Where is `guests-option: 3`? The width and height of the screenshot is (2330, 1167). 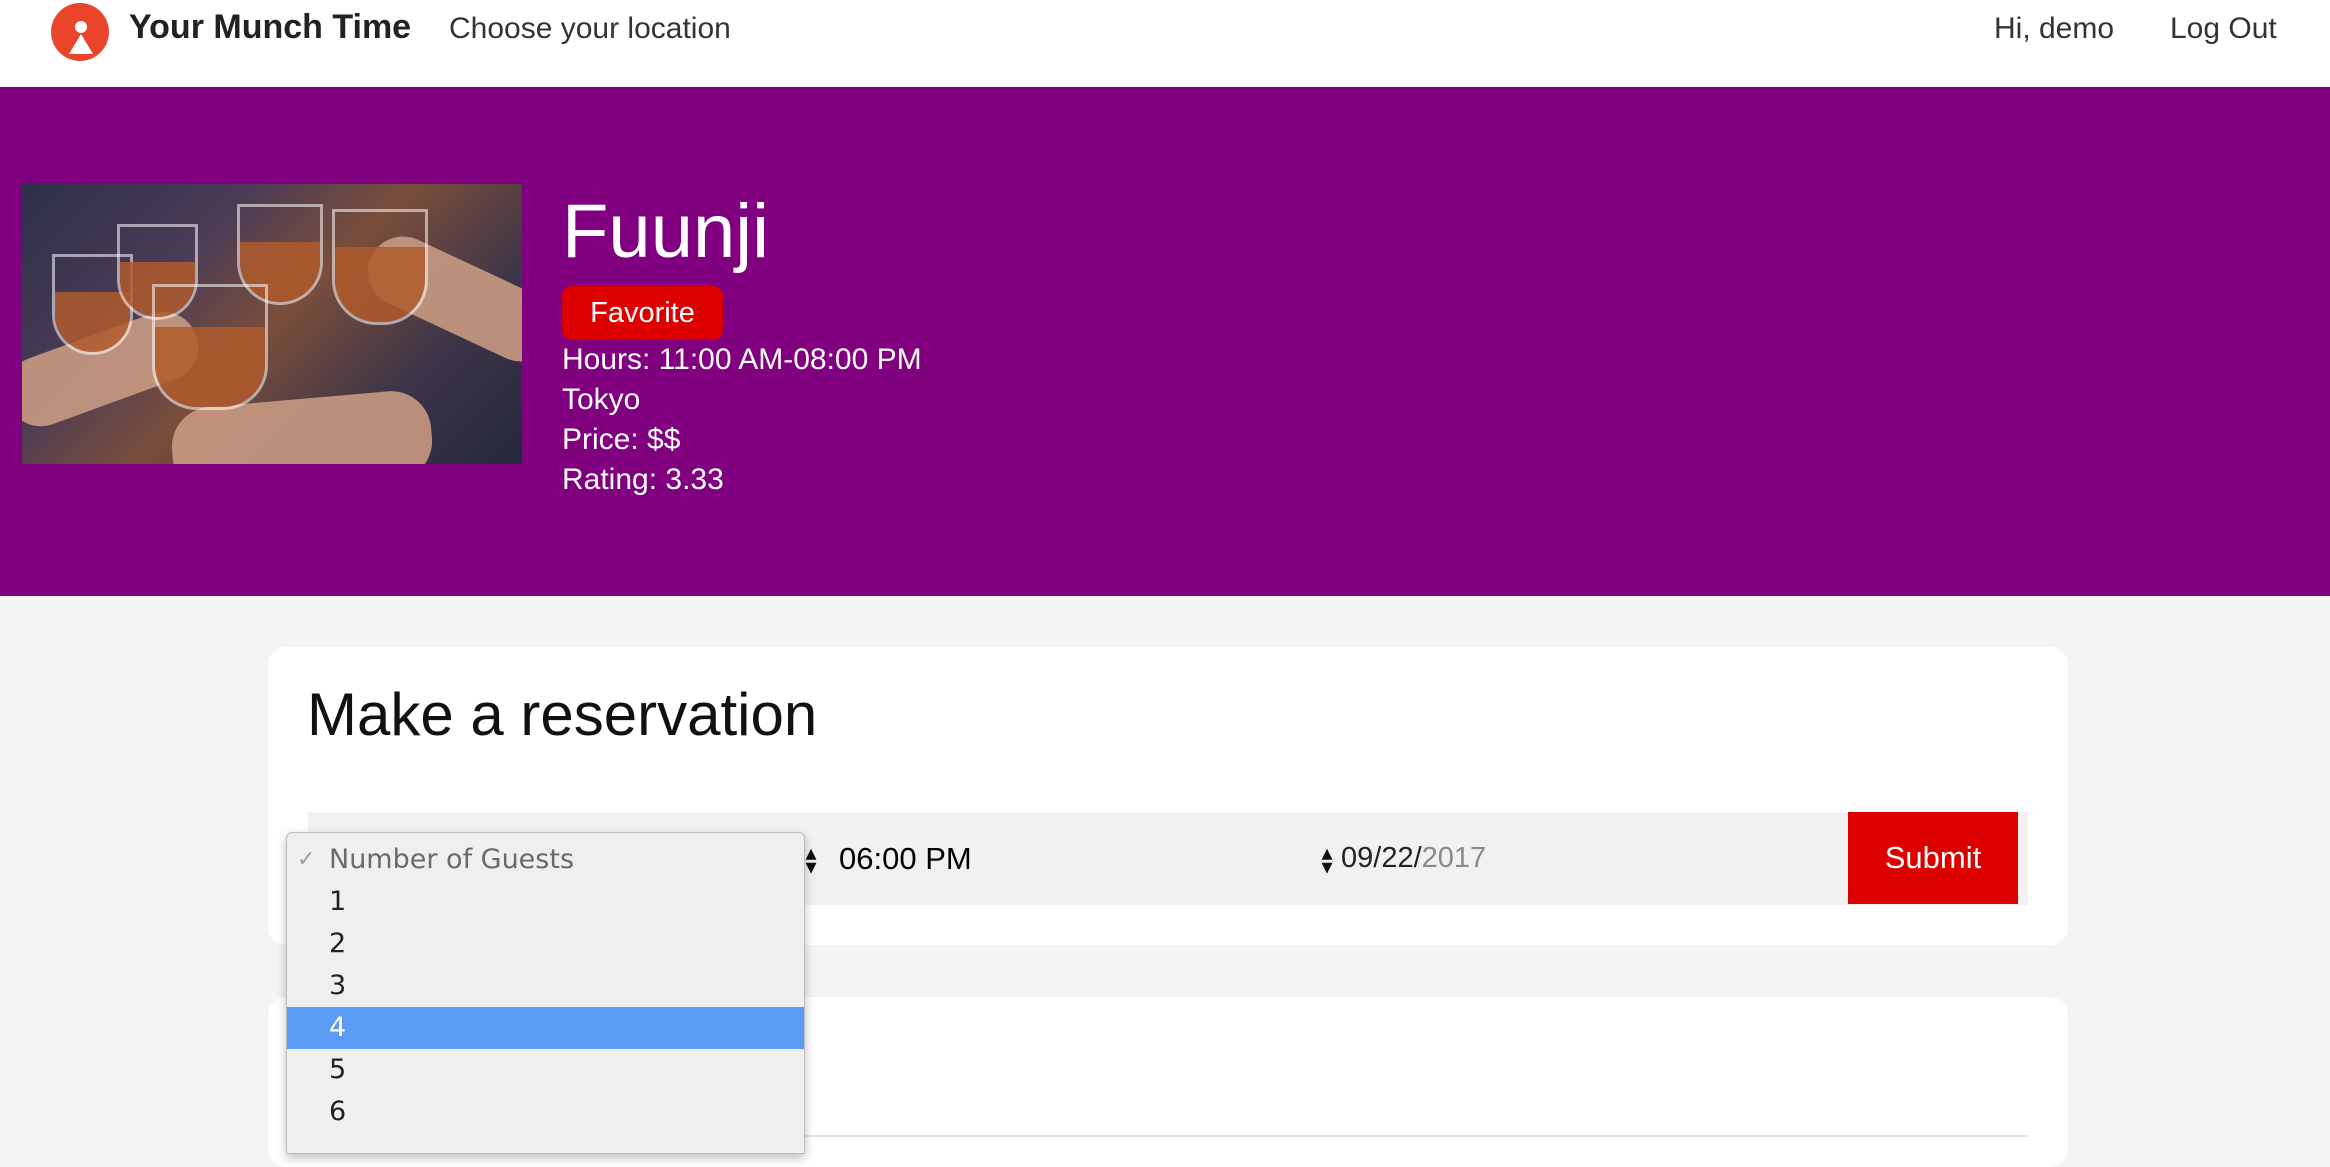 guests-option: 3 is located at coordinates (545, 986).